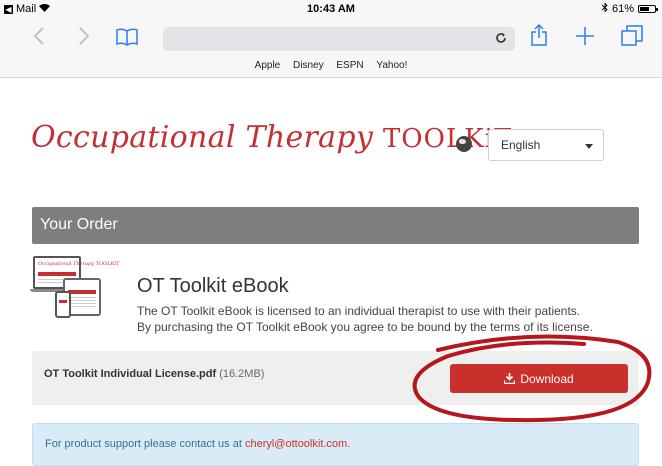  I want to click on file-name: OT Toolkit Individual License.pdf, so click(130, 374).